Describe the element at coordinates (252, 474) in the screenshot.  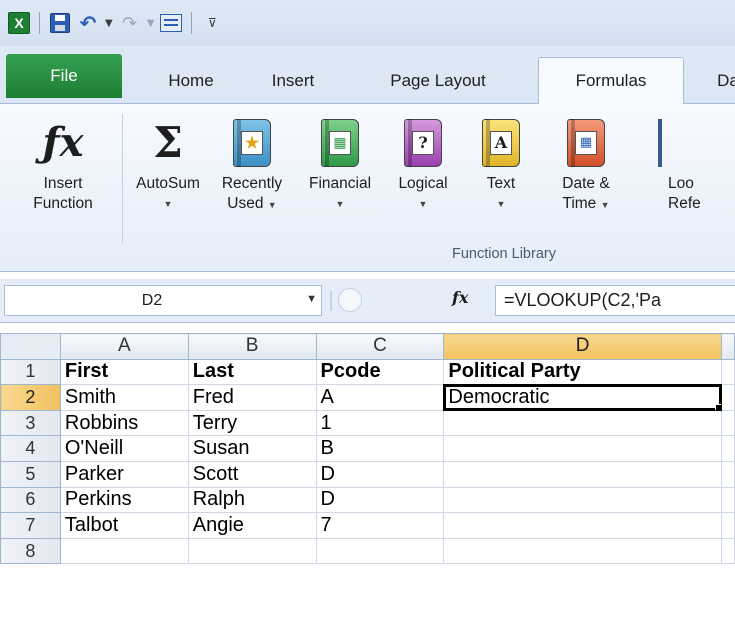
I see `cell-b5: Scott` at that location.